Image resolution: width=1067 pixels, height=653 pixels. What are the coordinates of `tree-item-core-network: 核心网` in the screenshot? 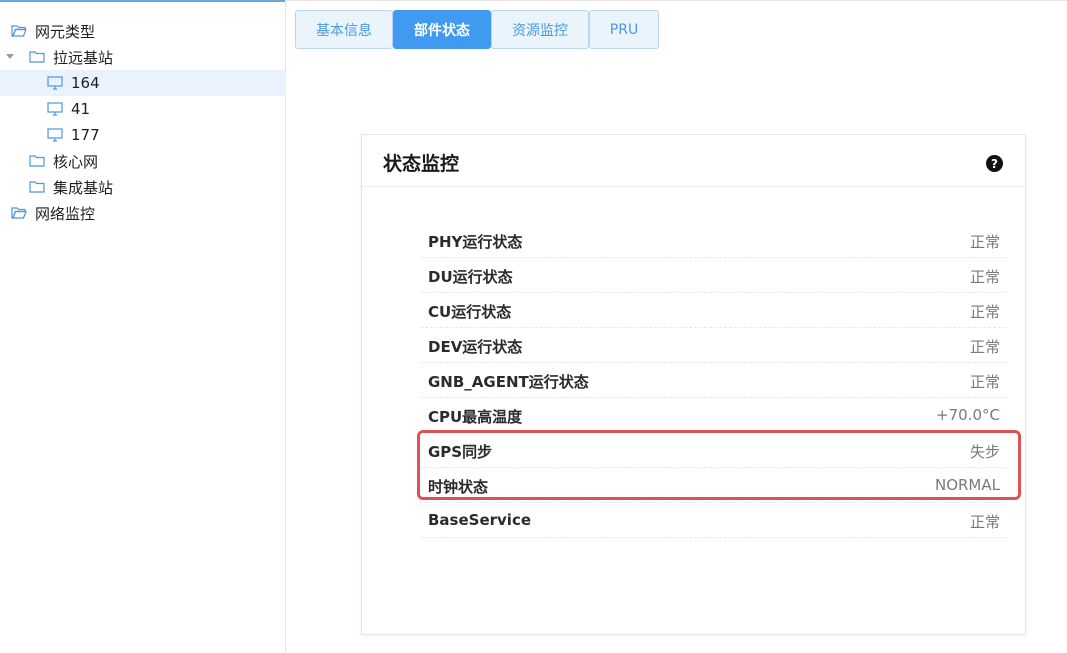 It's located at (143, 161).